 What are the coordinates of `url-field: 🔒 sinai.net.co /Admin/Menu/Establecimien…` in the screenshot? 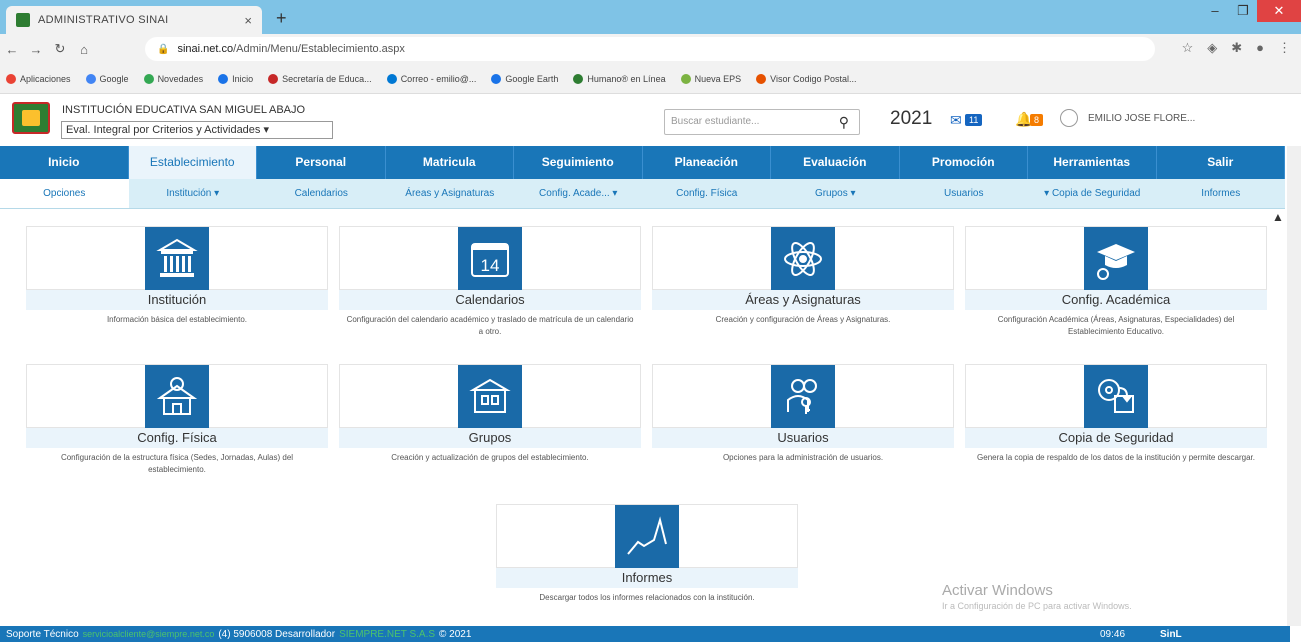 It's located at (650, 49).